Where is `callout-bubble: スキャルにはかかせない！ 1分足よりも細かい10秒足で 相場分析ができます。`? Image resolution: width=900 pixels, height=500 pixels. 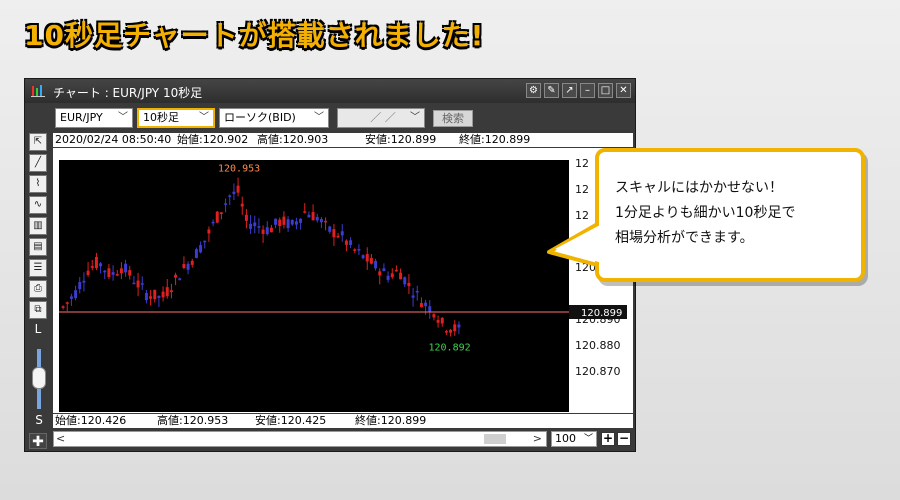
callout-bubble: スキャルにはかかせない！ 1分足よりも細かい10秒足で 相場分析ができます。 is located at coordinates (710, 218).